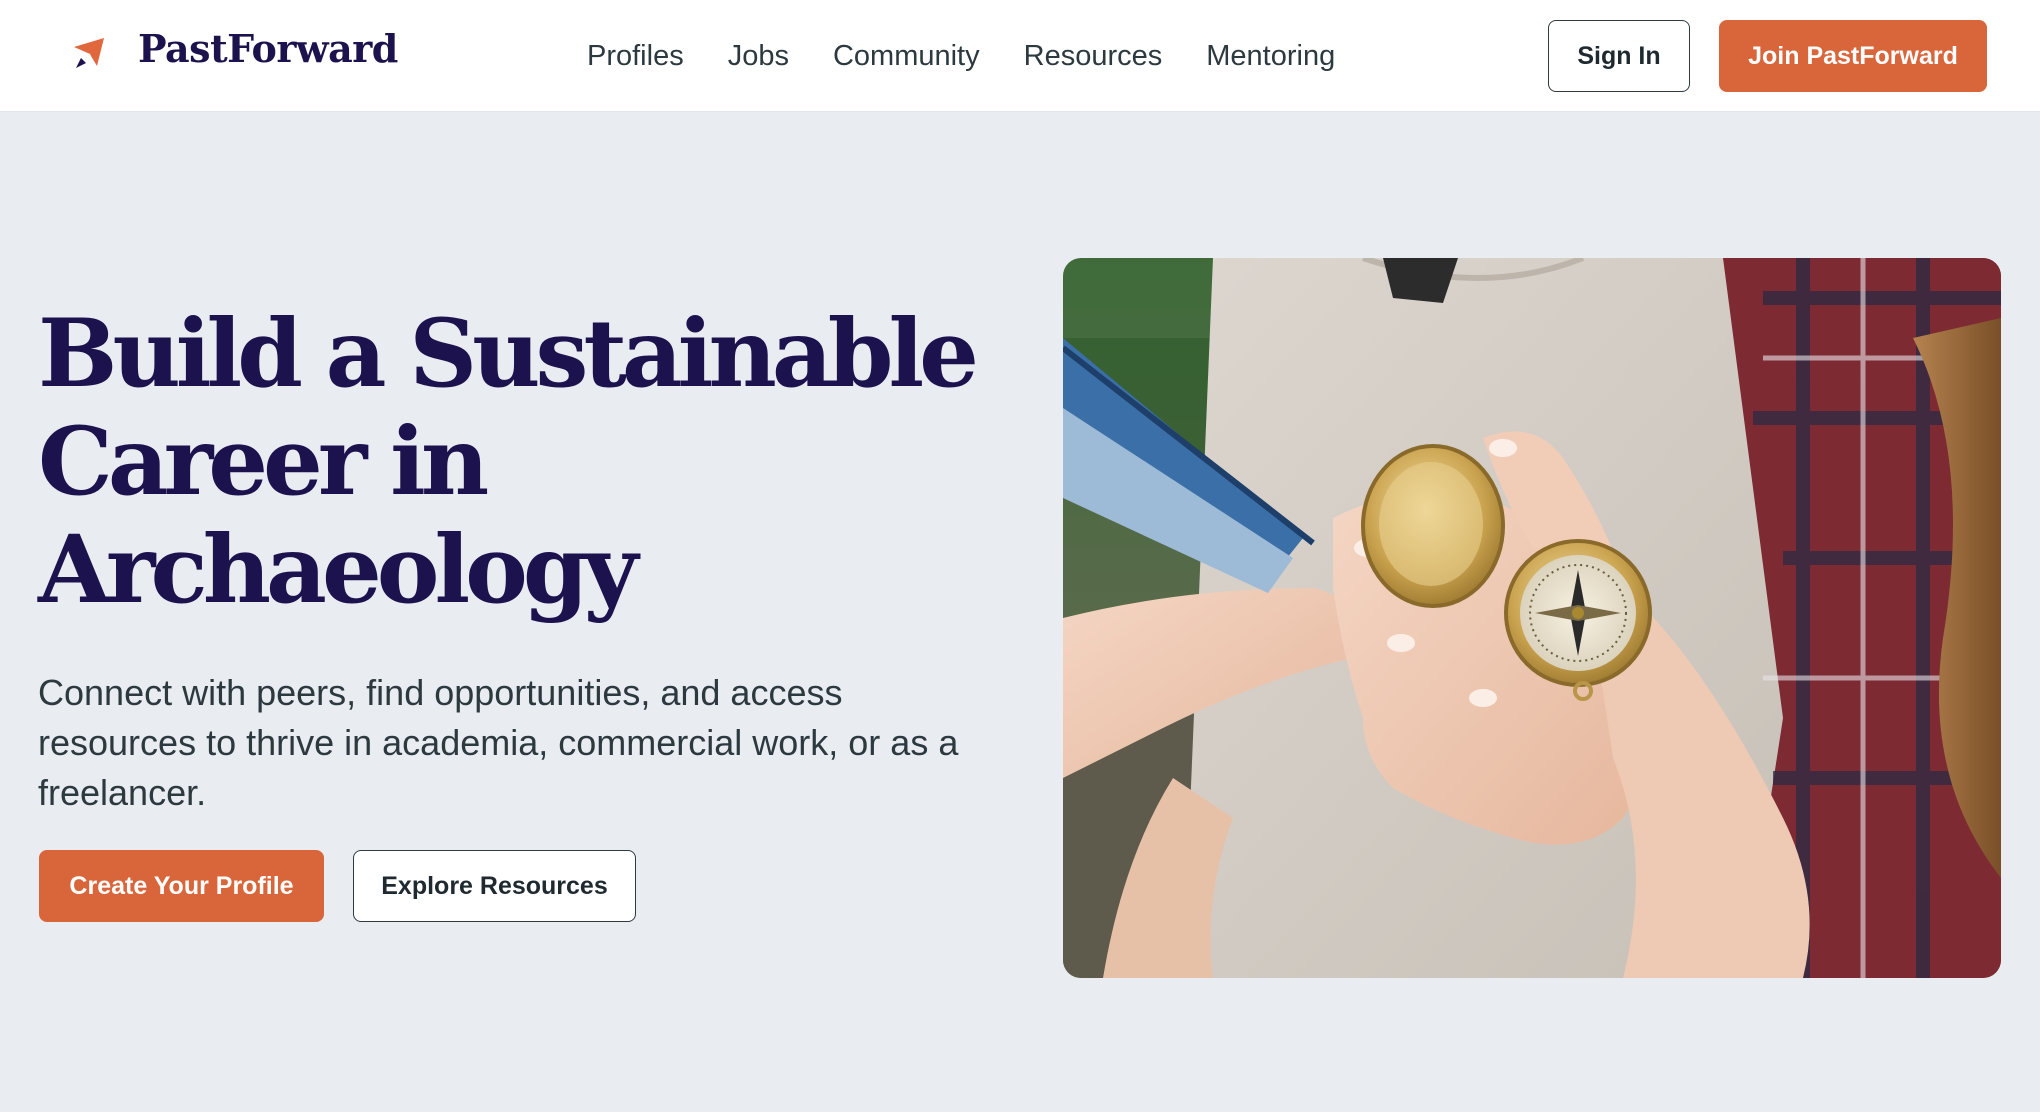  Describe the element at coordinates (1270, 56) in the screenshot. I see `nav-item-mentoring: Mentoring` at that location.